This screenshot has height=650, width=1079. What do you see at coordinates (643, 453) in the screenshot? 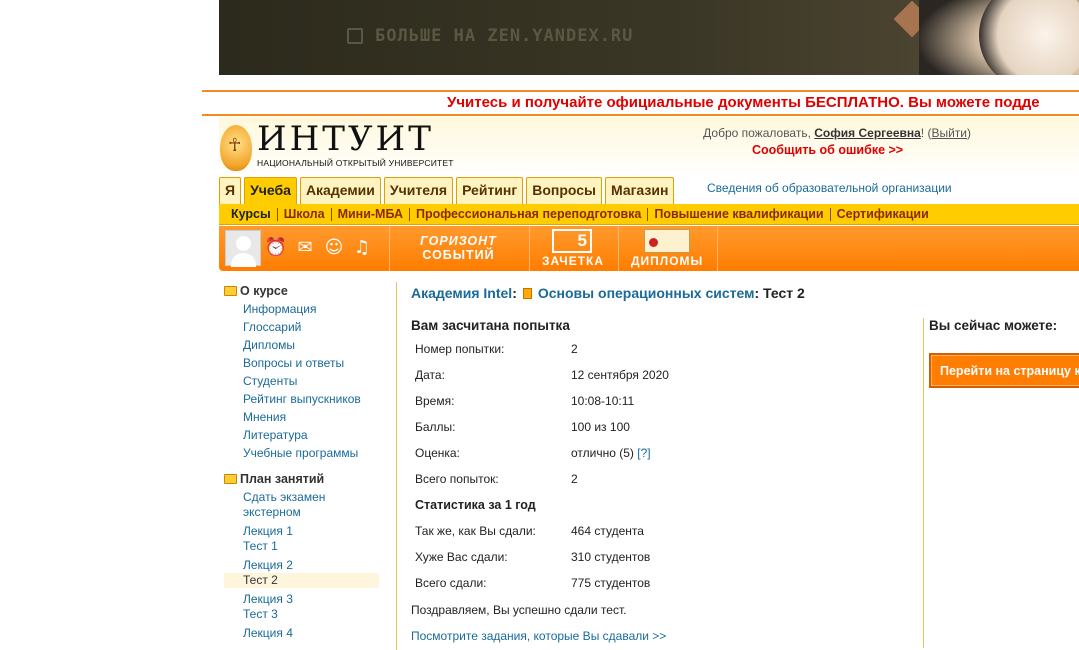
I see `grade-help-link: [?]` at bounding box center [643, 453].